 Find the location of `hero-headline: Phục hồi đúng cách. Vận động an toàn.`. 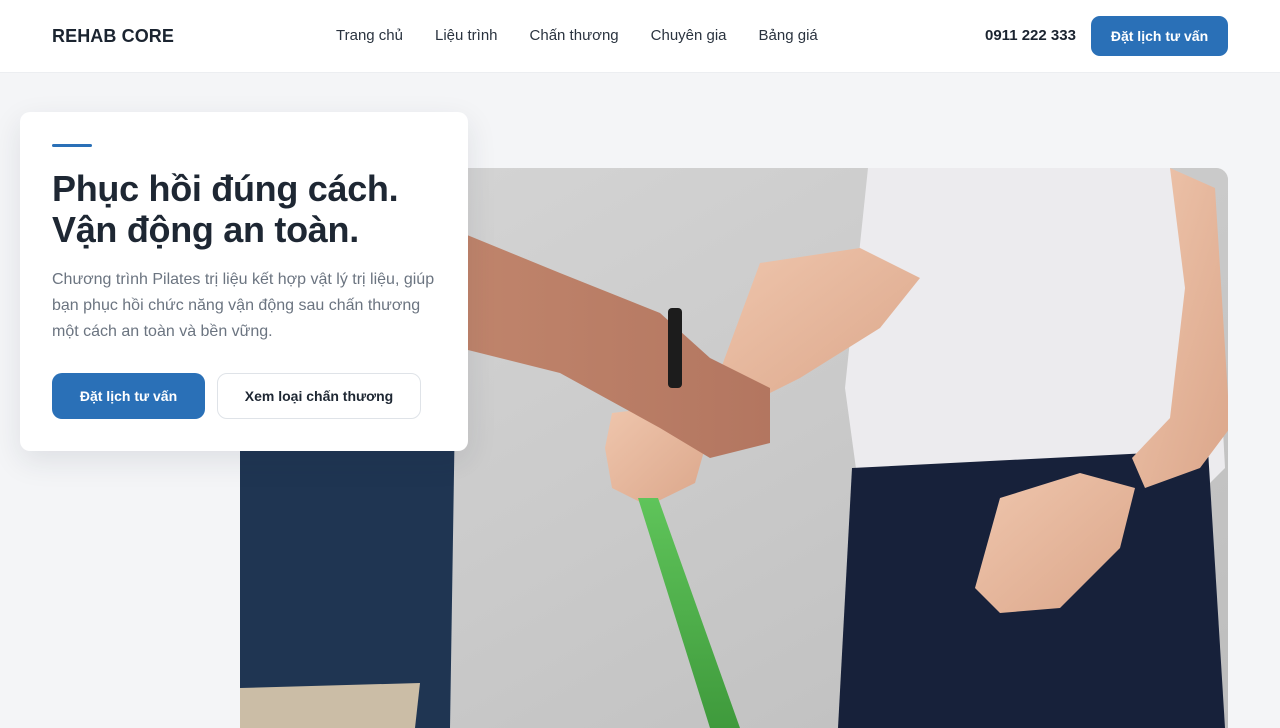

hero-headline: Phục hồi đúng cách. Vận động an toàn. is located at coordinates (252, 209).